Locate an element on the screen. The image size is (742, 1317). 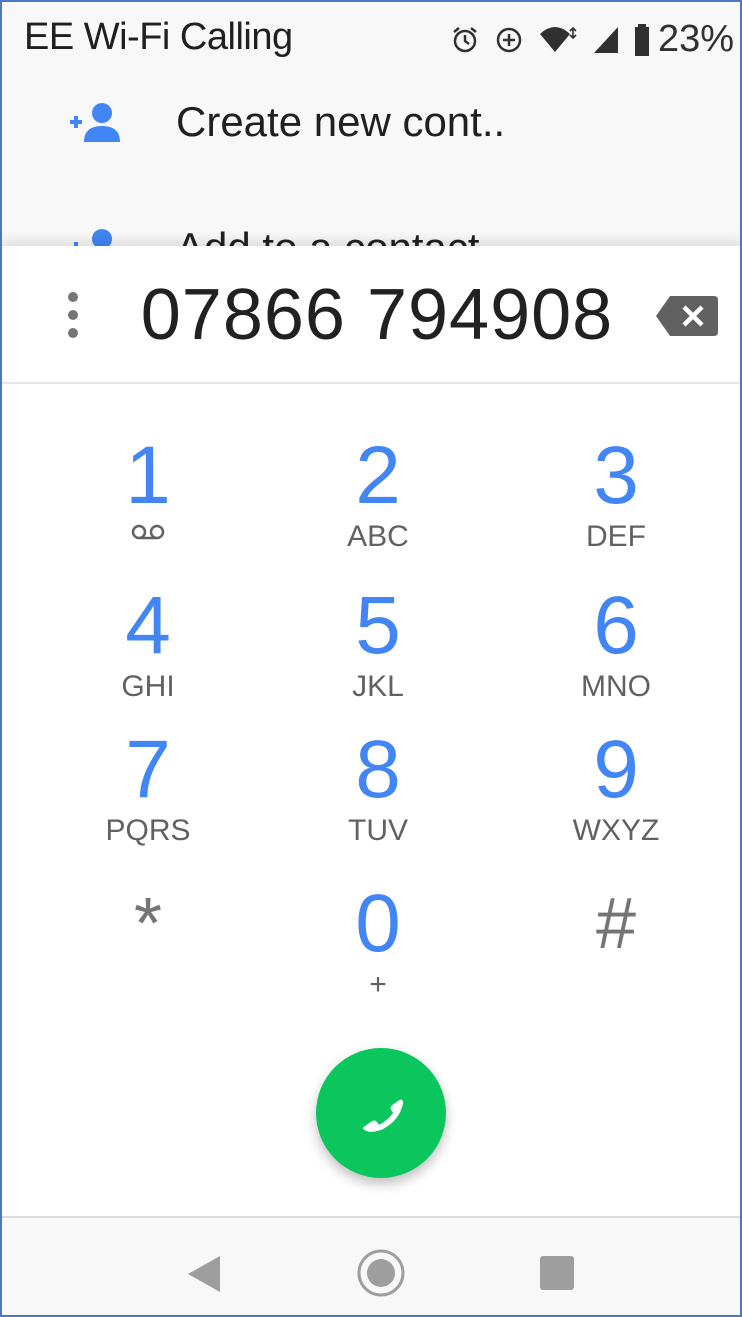
key-digit: 7 is located at coordinates (148, 769).